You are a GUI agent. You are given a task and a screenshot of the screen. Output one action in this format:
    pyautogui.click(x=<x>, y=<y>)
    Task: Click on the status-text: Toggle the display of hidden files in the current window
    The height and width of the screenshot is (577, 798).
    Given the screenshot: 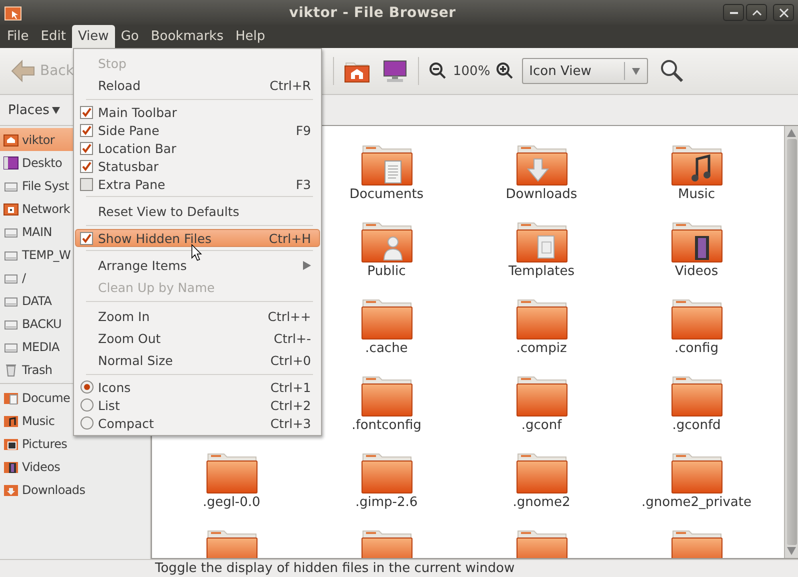 What is the action you would take?
    pyautogui.click(x=334, y=568)
    